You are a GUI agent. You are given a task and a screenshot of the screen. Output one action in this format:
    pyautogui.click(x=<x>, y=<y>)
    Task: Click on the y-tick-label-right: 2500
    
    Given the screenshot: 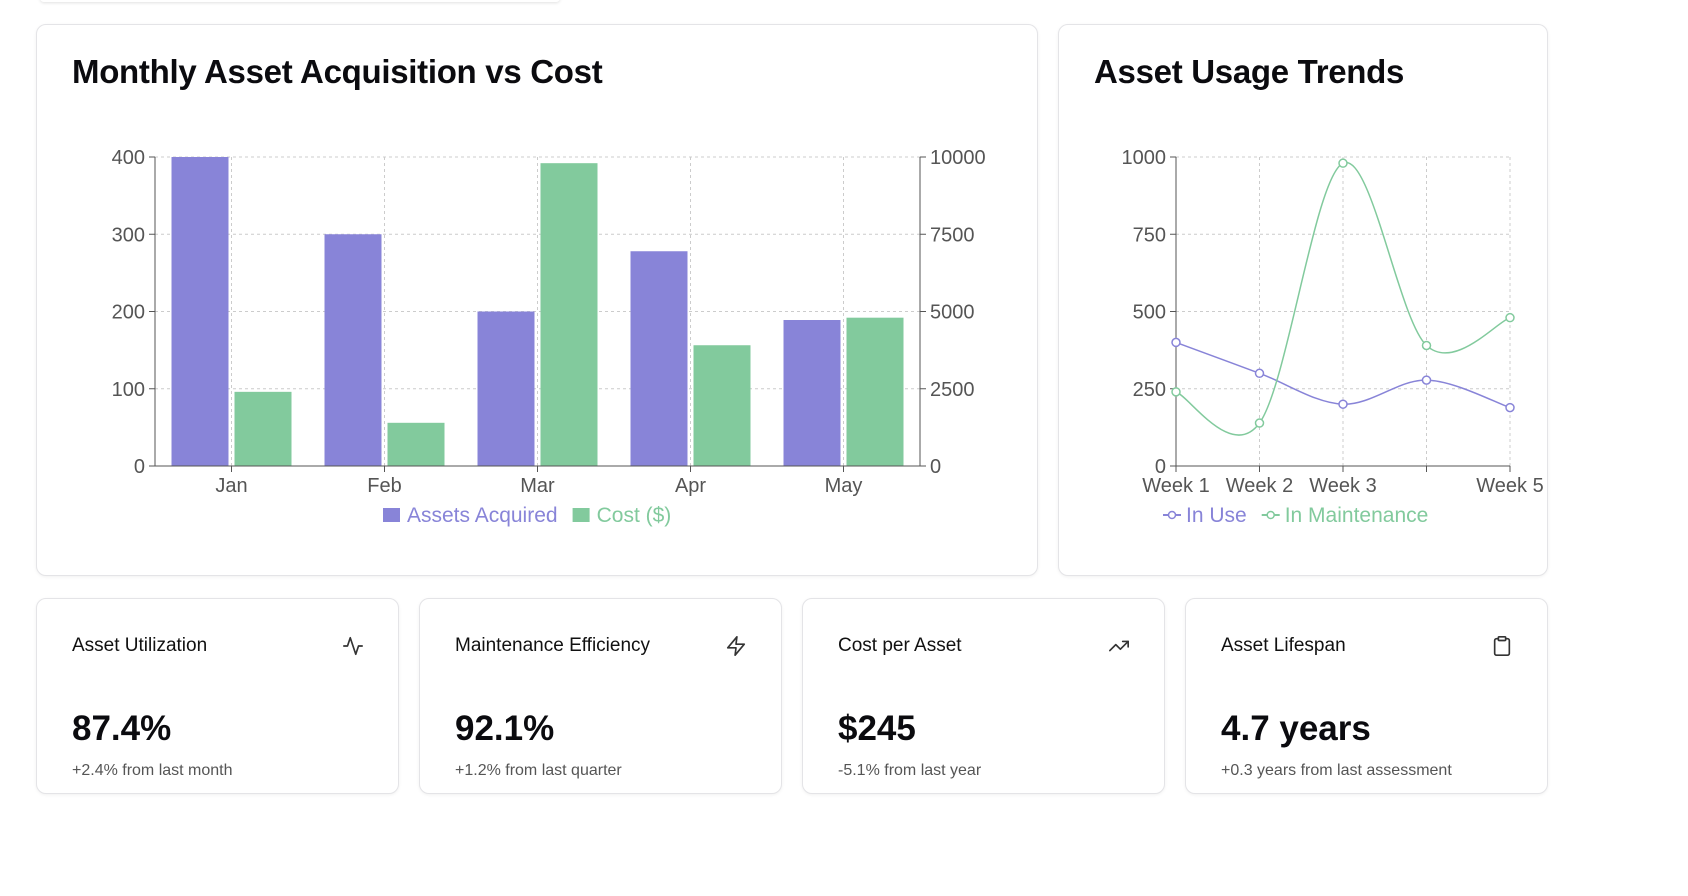 What is the action you would take?
    pyautogui.click(x=952, y=390)
    